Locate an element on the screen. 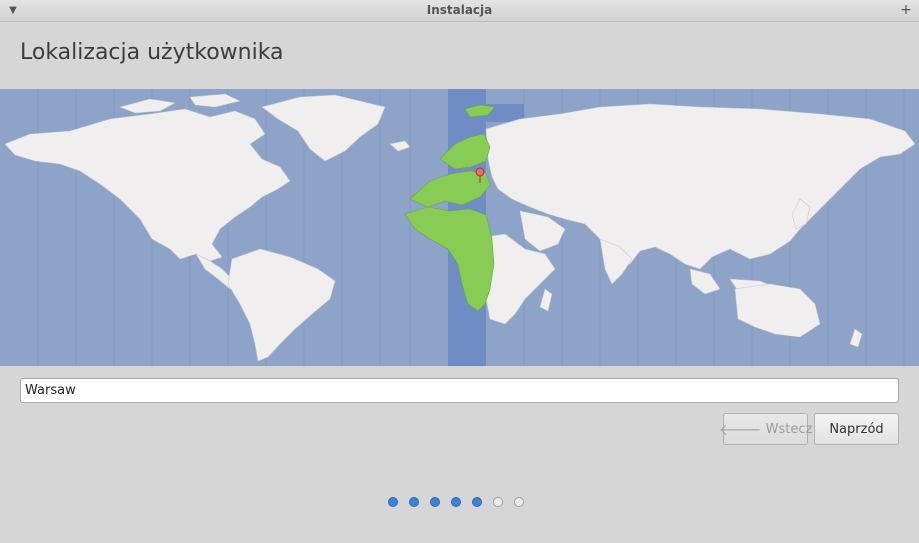  back-button: 🡐 Wstecz is located at coordinates (765, 429).